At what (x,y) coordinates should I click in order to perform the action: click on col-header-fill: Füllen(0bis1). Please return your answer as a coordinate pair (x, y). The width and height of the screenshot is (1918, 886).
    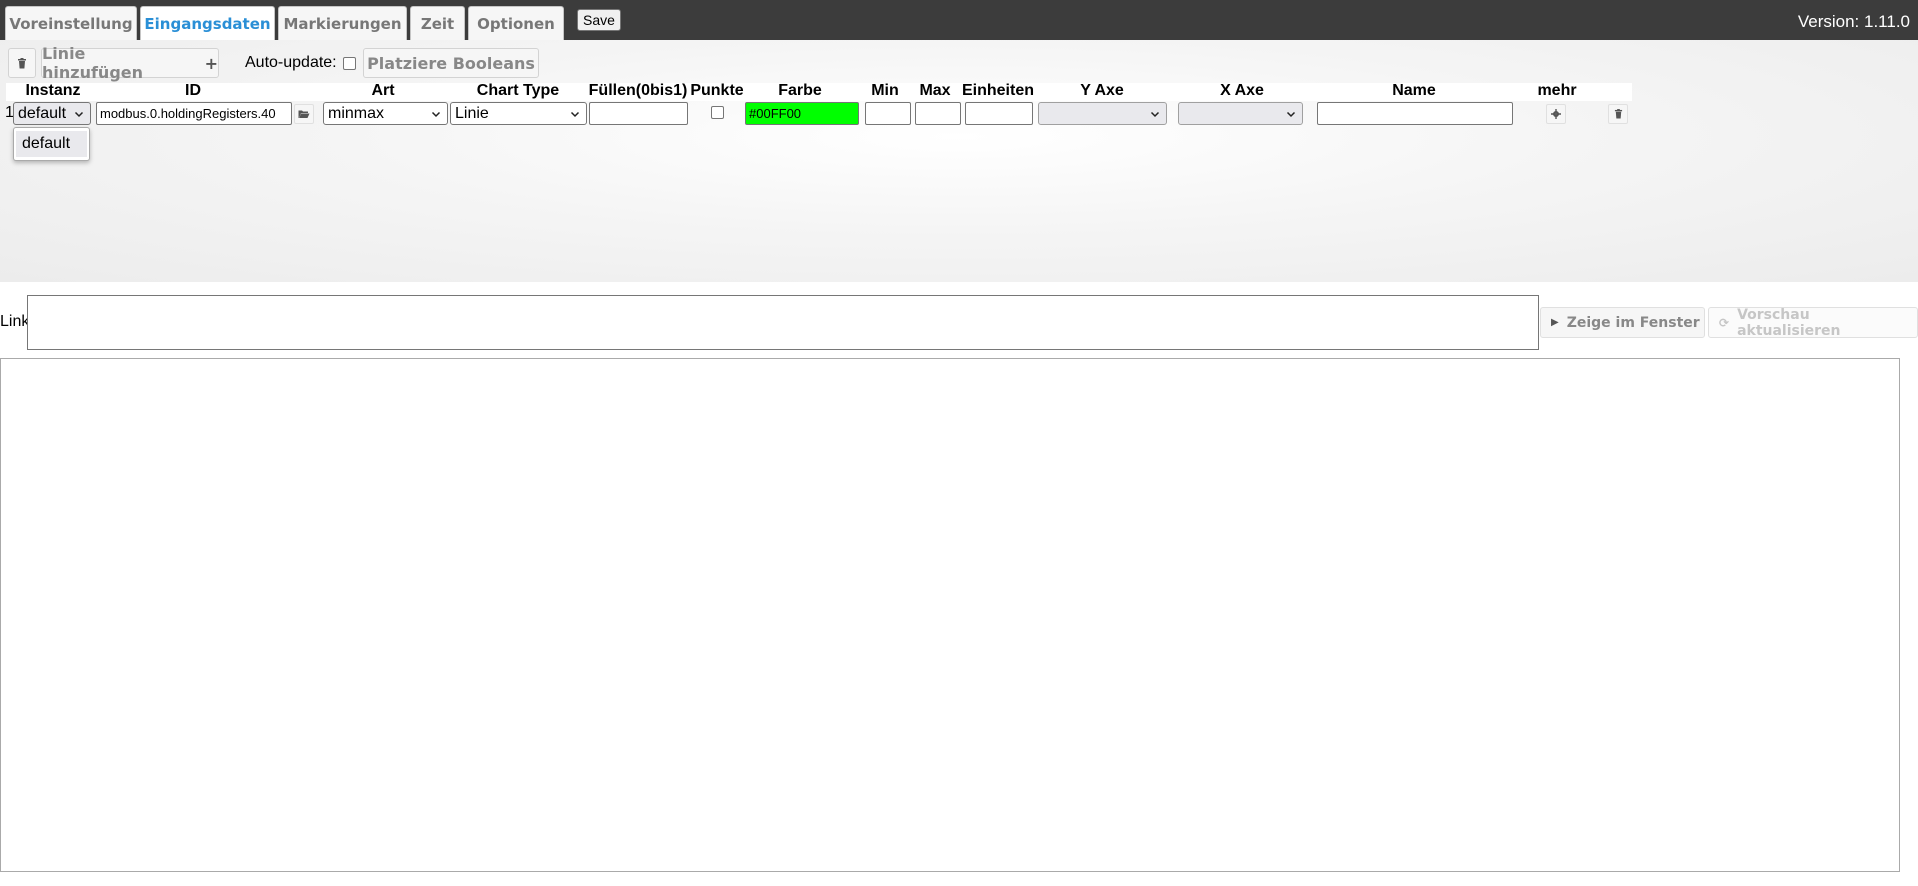
    Looking at the image, I should click on (638, 90).